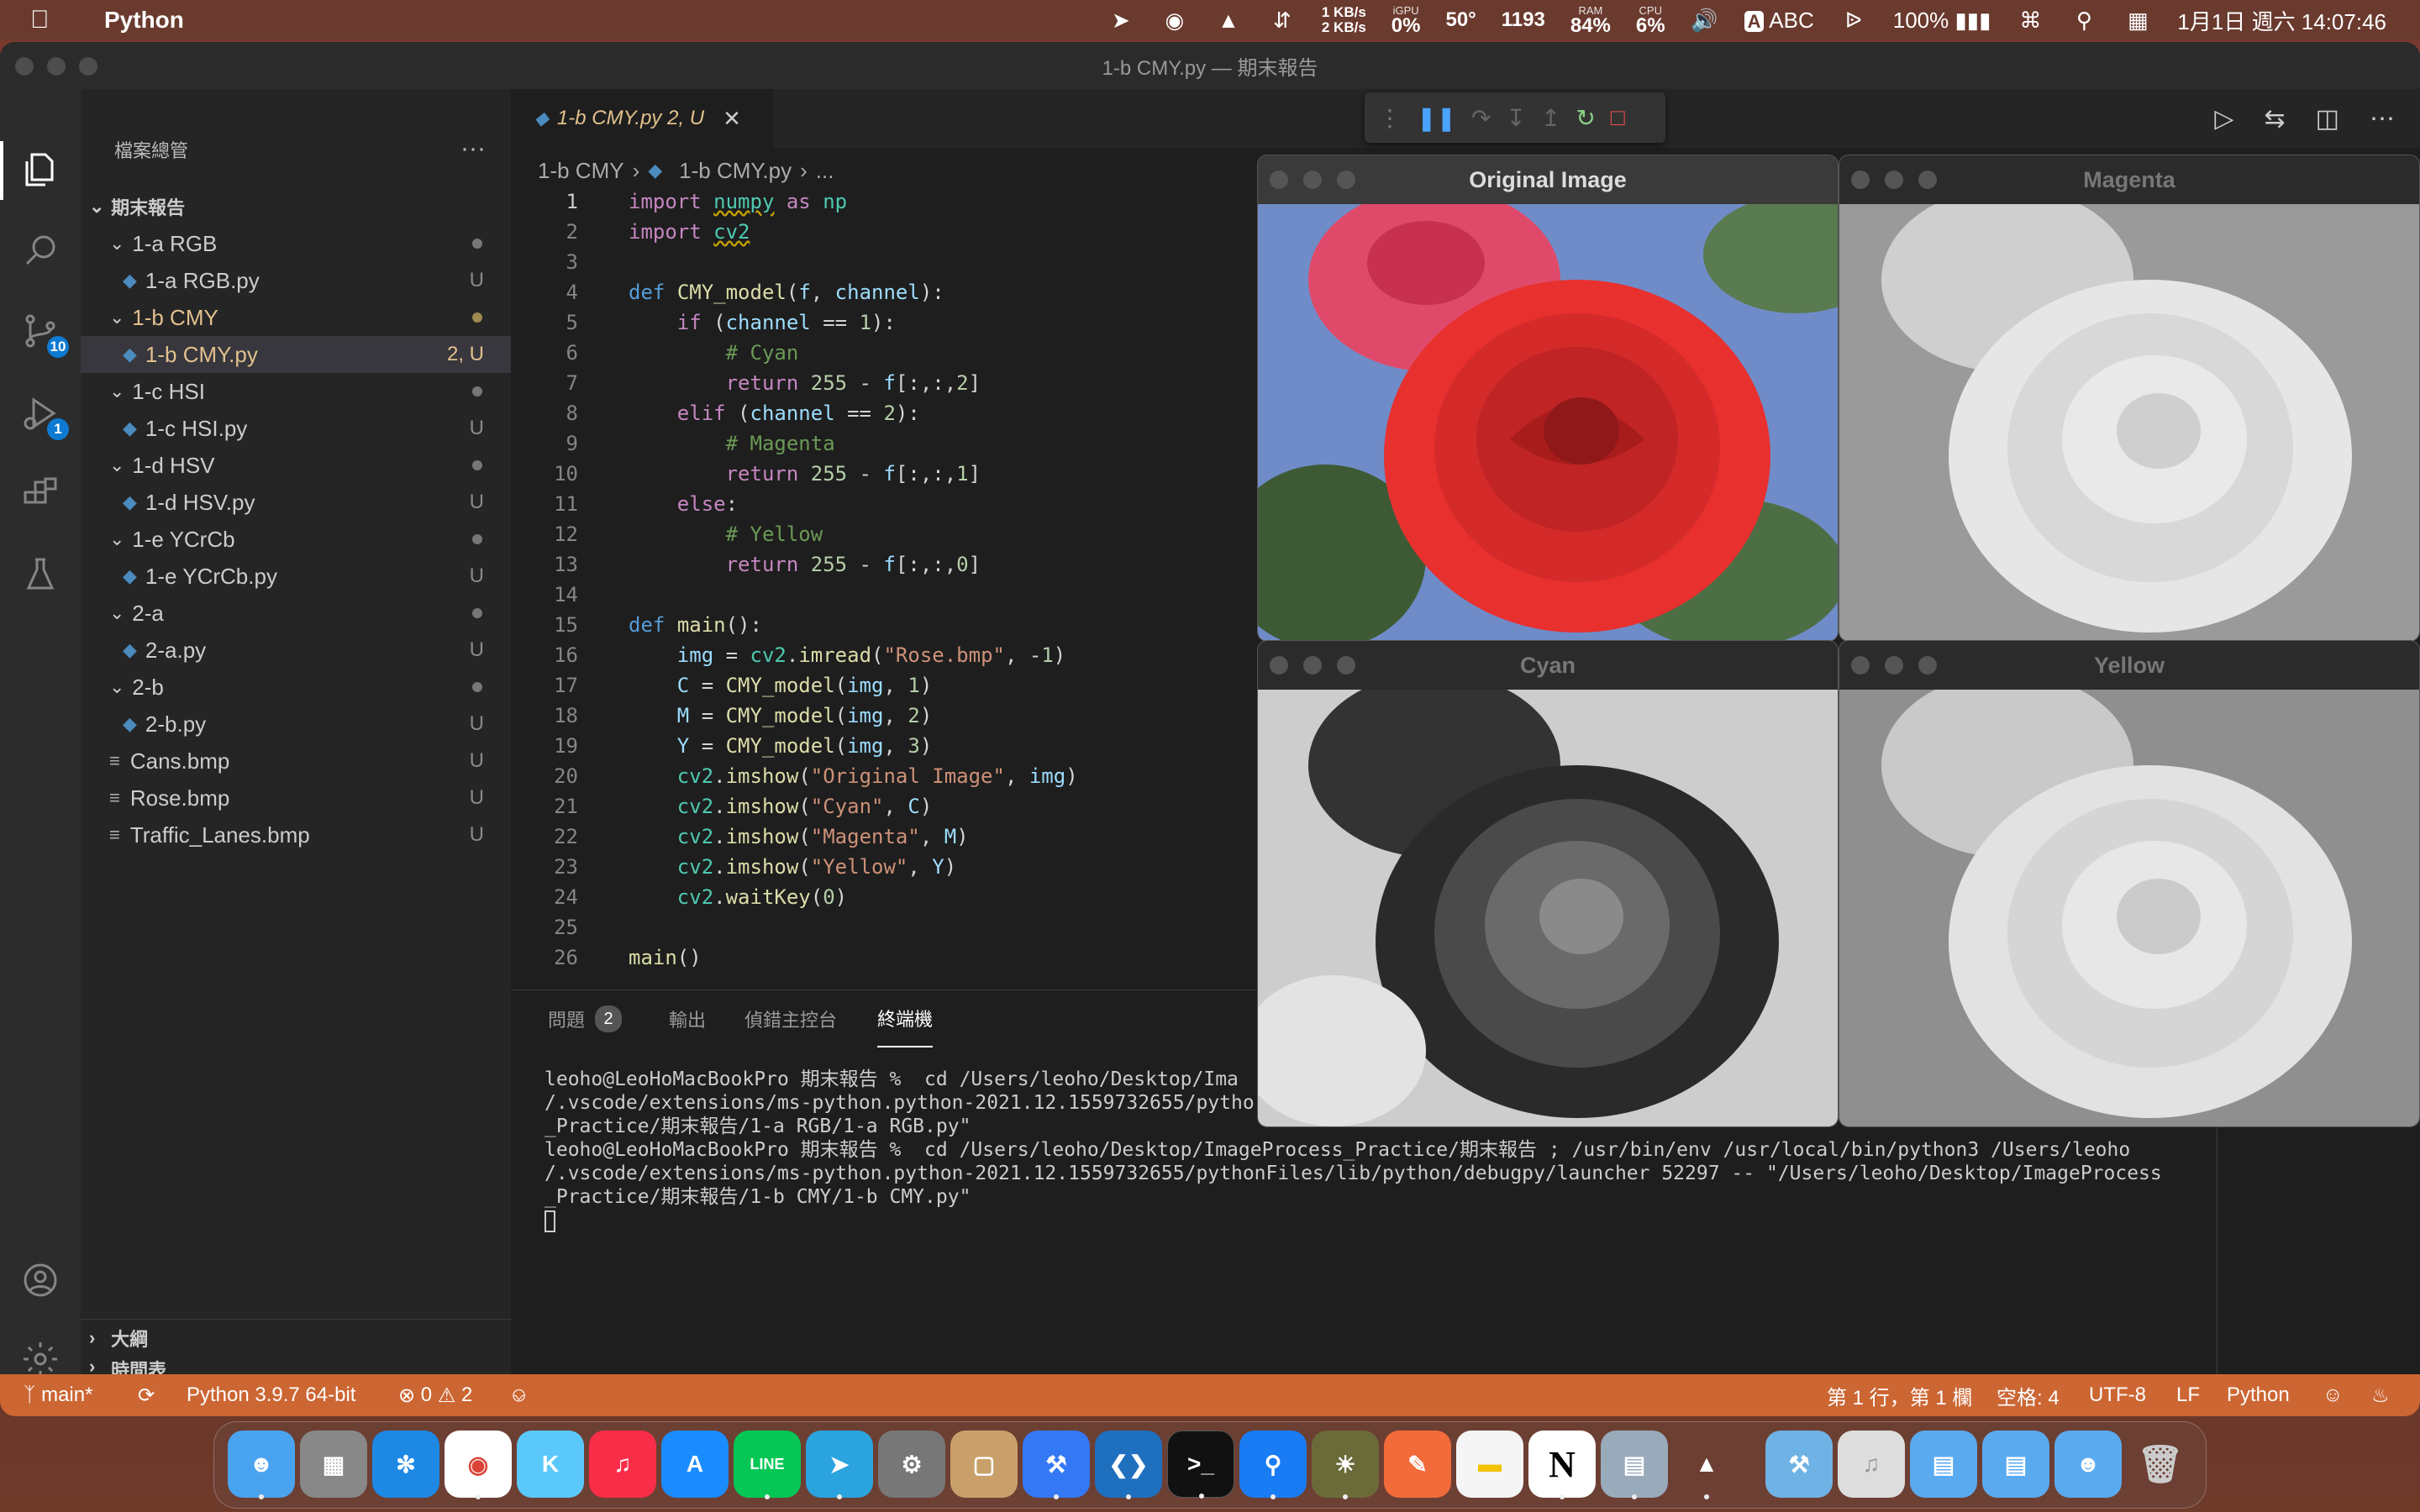 The image size is (2420, 1512). I want to click on folder-item: ⌄ 1-a RGB, so click(296, 243).